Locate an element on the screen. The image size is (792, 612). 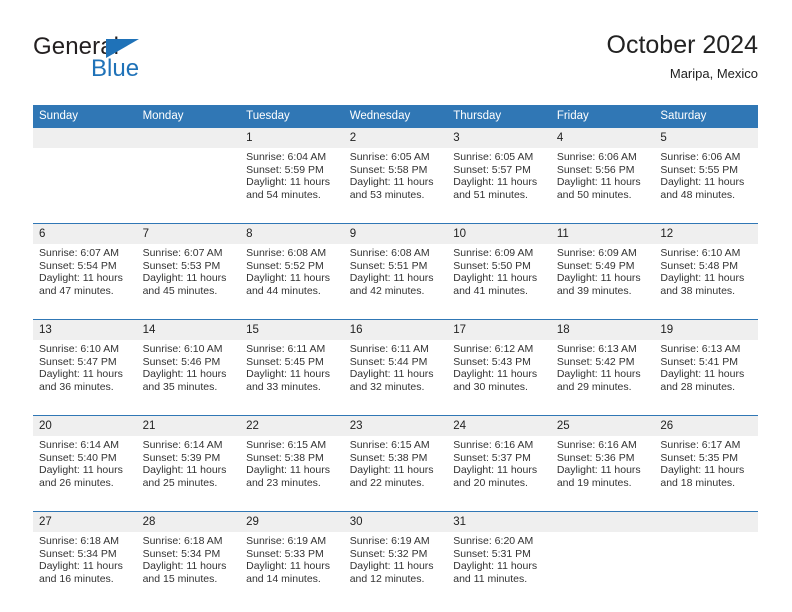
day-info-line: Sunset: 5:58 PM is located at coordinates (388, 169).